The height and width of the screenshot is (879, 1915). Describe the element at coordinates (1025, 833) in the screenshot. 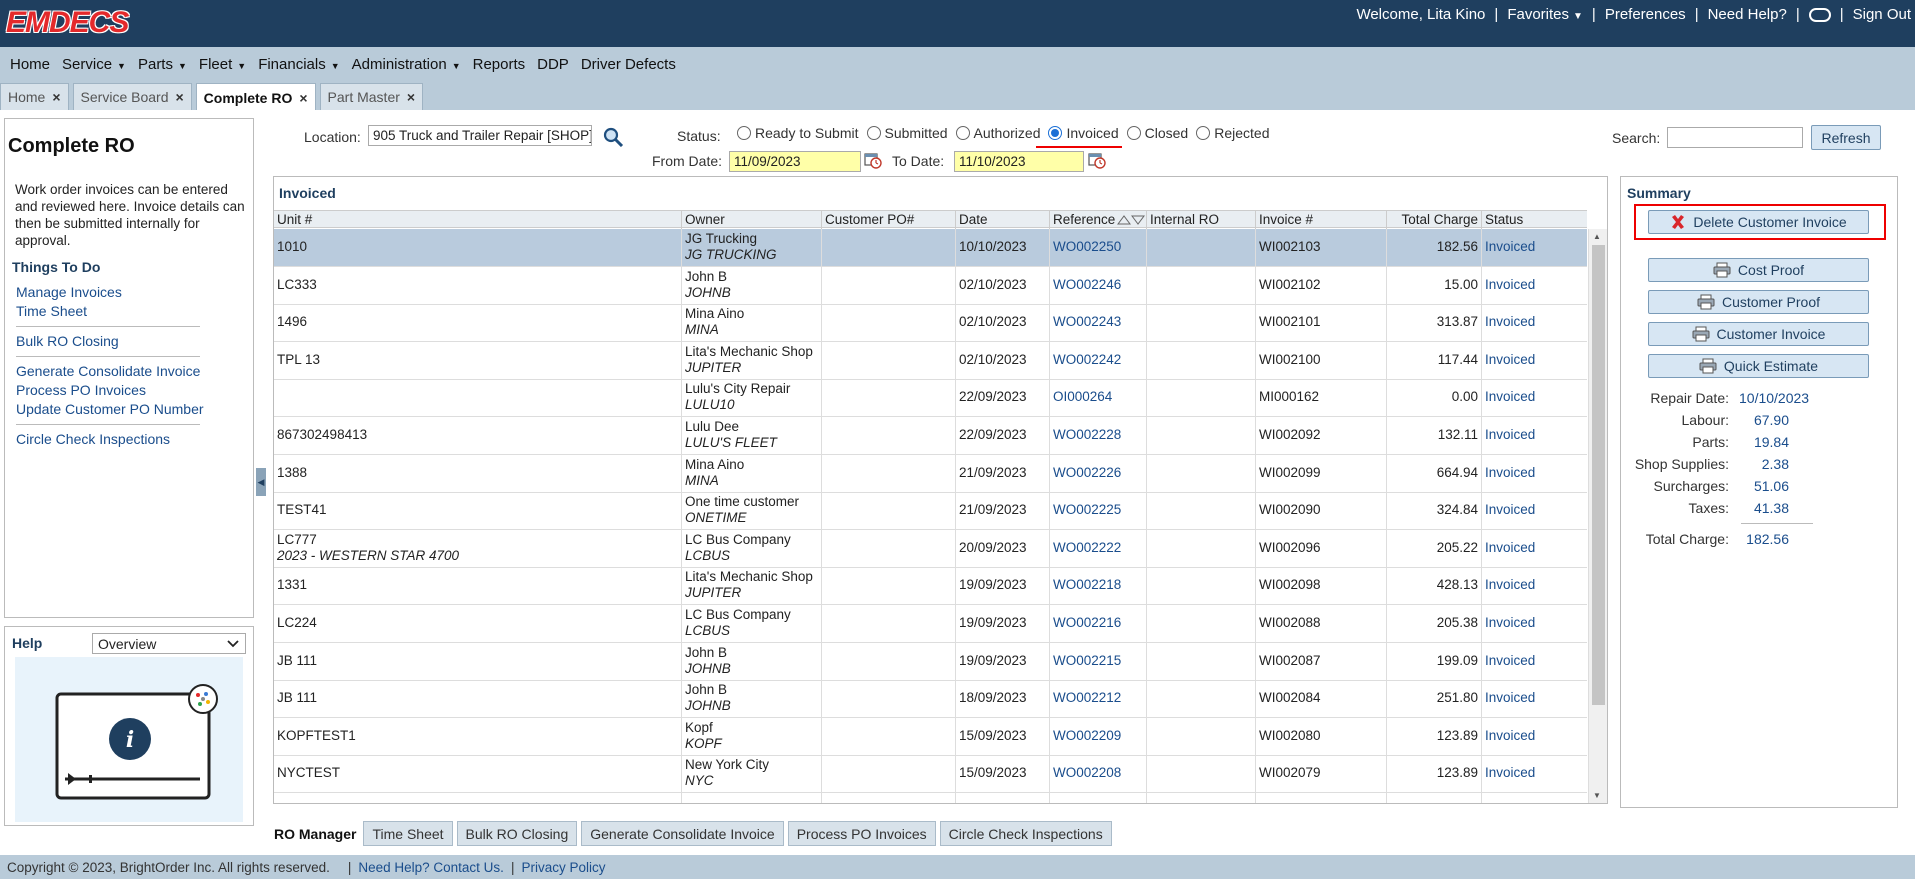

I see `bottom-tab-circle-check-inspections: Circle Check Inspections` at that location.